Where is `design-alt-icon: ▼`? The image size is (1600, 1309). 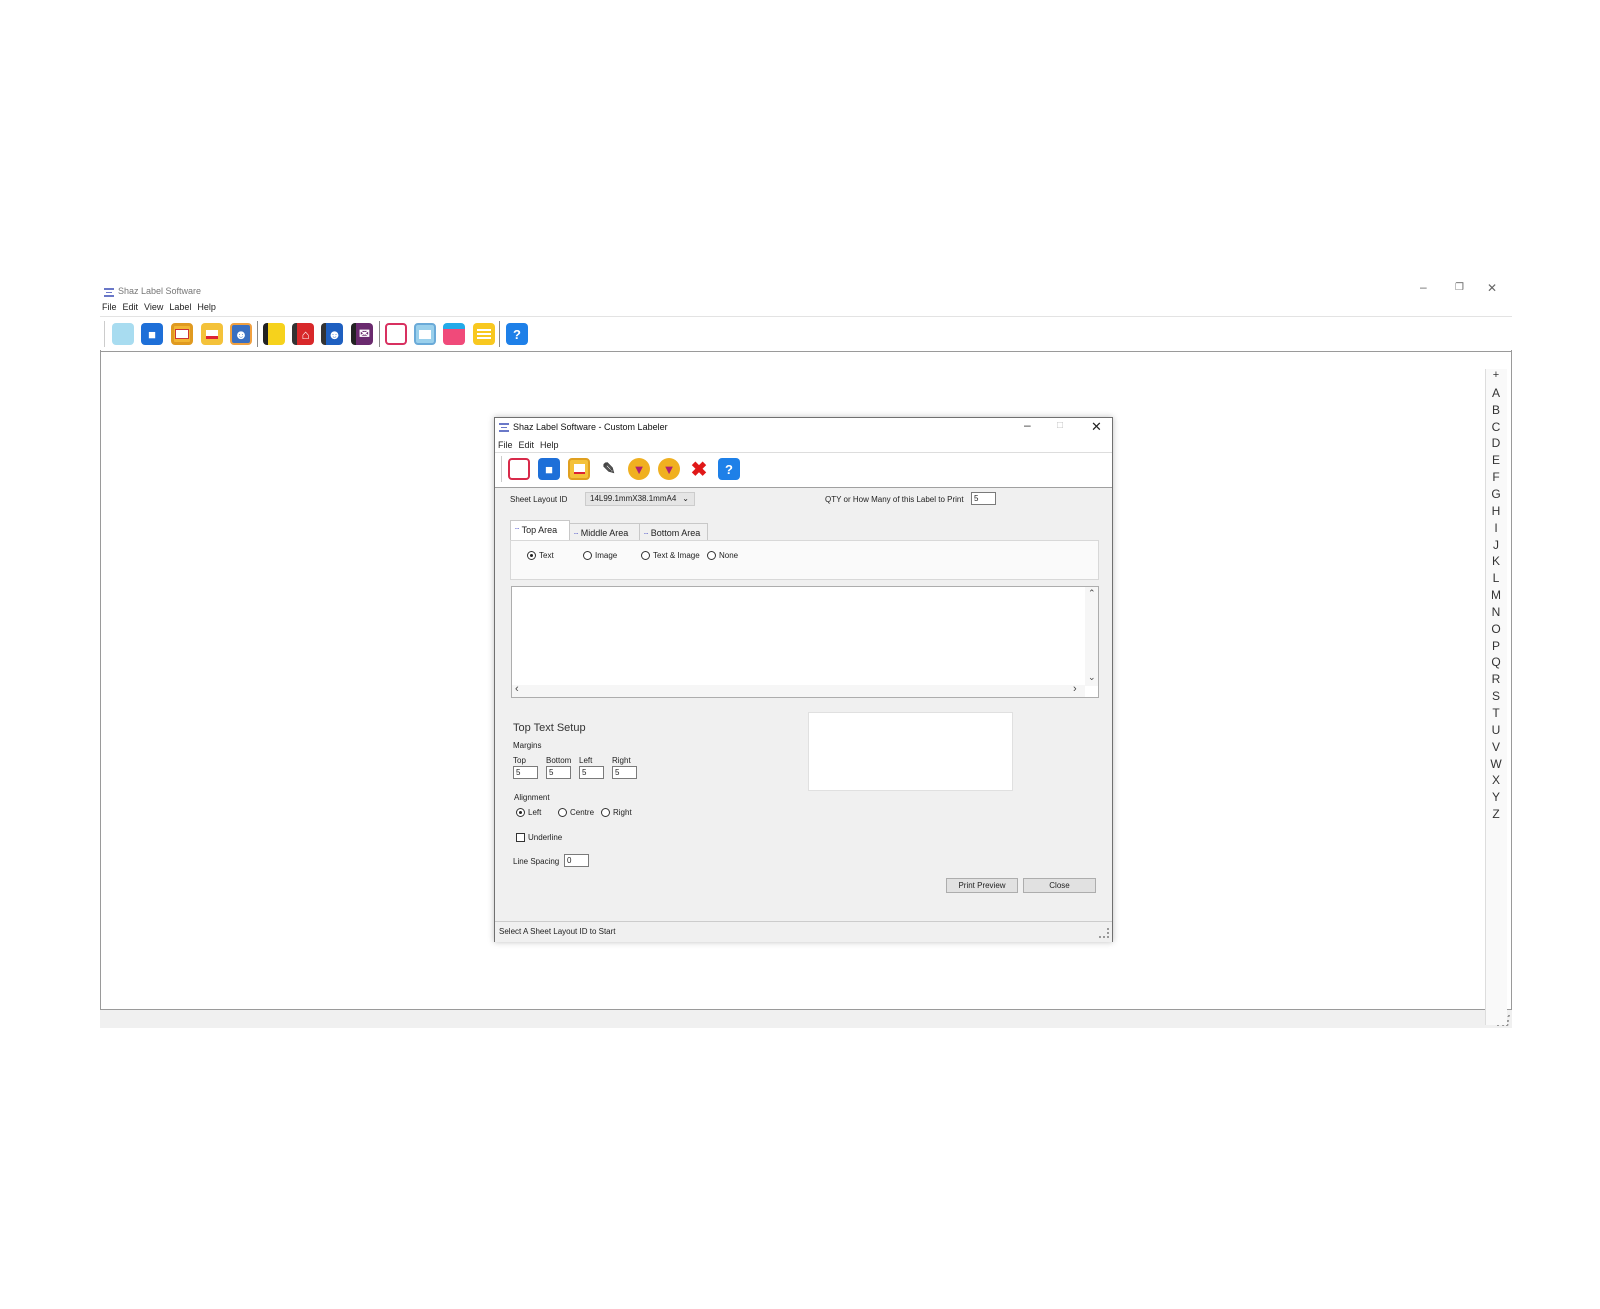
design-alt-icon: ▼ is located at coordinates (669, 469).